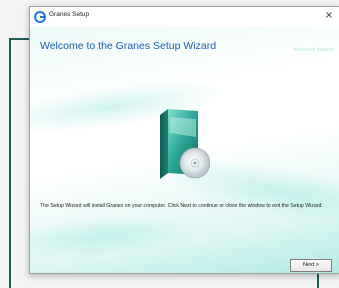  What do you see at coordinates (40, 17) in the screenshot?
I see `setup-app-icon` at bounding box center [40, 17].